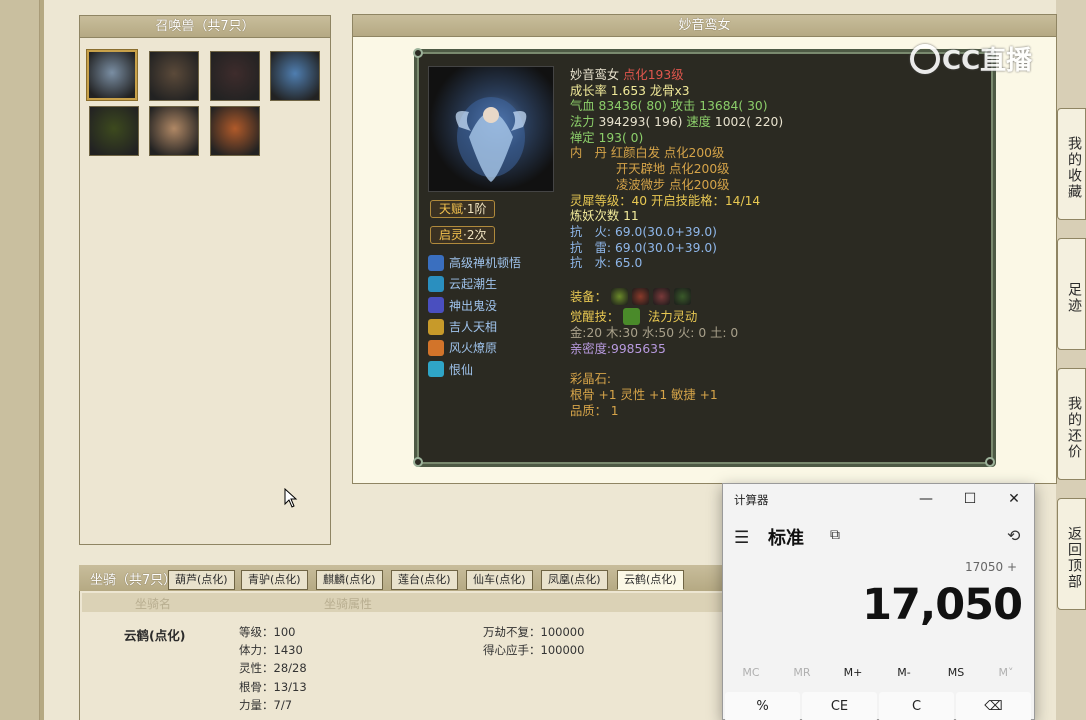 The height and width of the screenshot is (720, 1086). I want to click on history-icon: ⟲, so click(1013, 535).